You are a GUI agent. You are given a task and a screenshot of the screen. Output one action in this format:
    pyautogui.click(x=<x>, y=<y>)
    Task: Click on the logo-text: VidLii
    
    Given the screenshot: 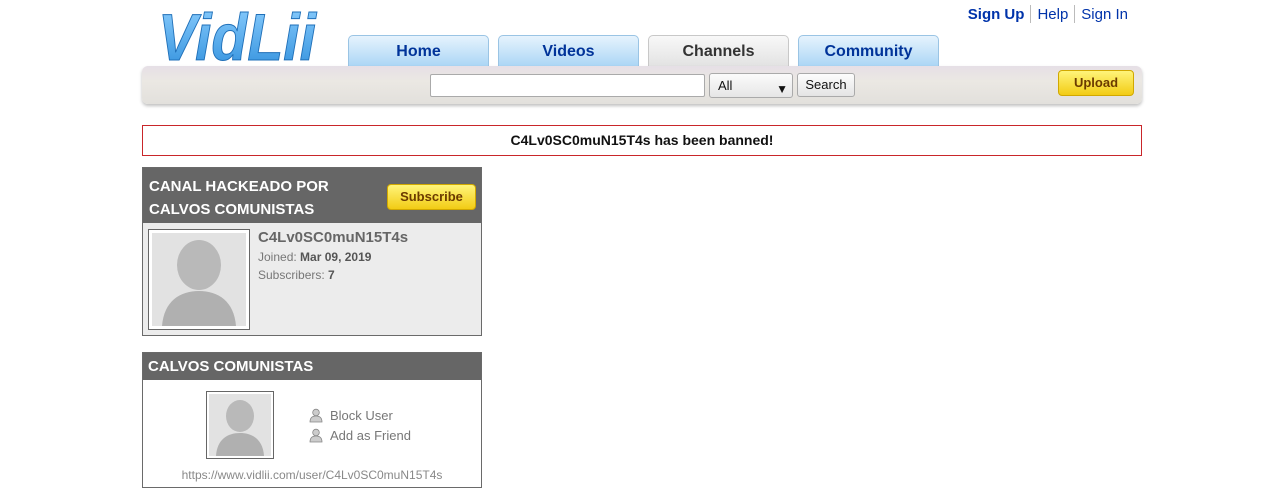 What is the action you would take?
    pyautogui.click(x=237, y=35)
    